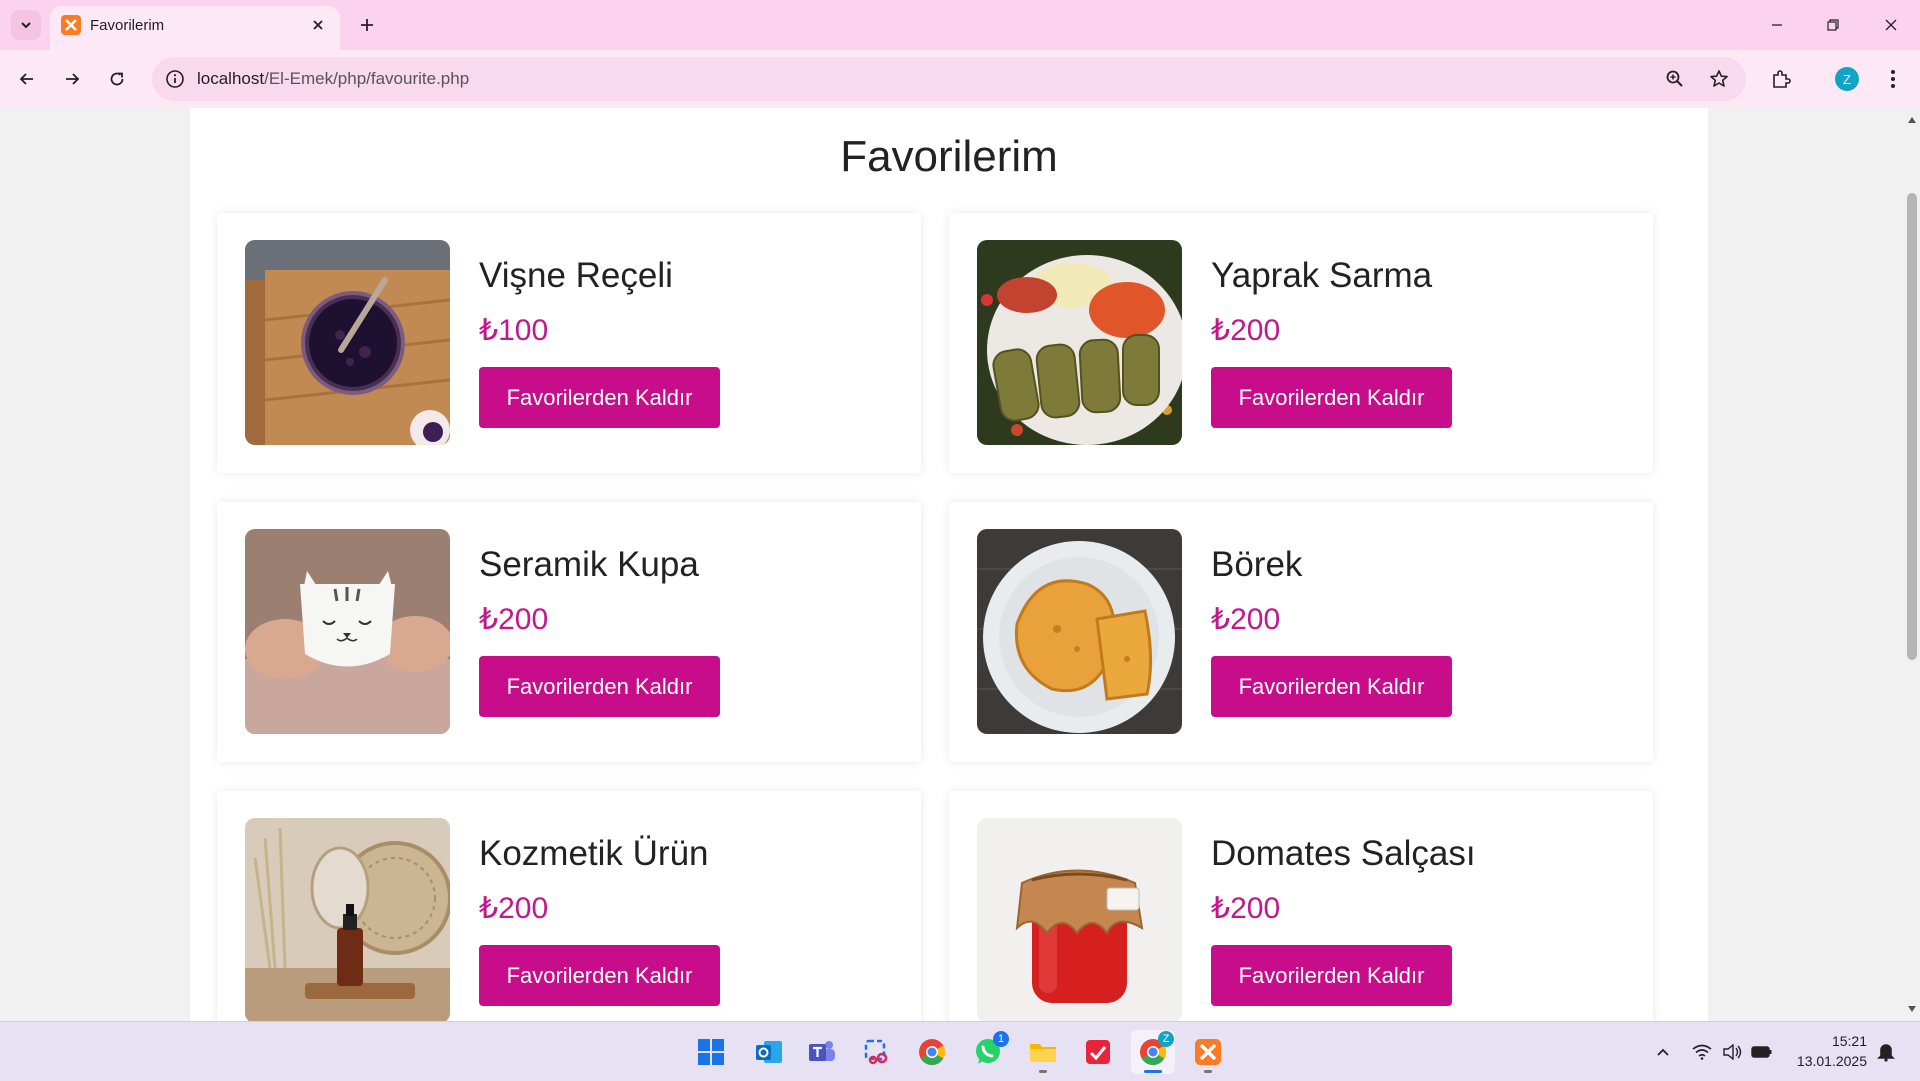  What do you see at coordinates (1732, 1052) in the screenshot?
I see `volume-icon` at bounding box center [1732, 1052].